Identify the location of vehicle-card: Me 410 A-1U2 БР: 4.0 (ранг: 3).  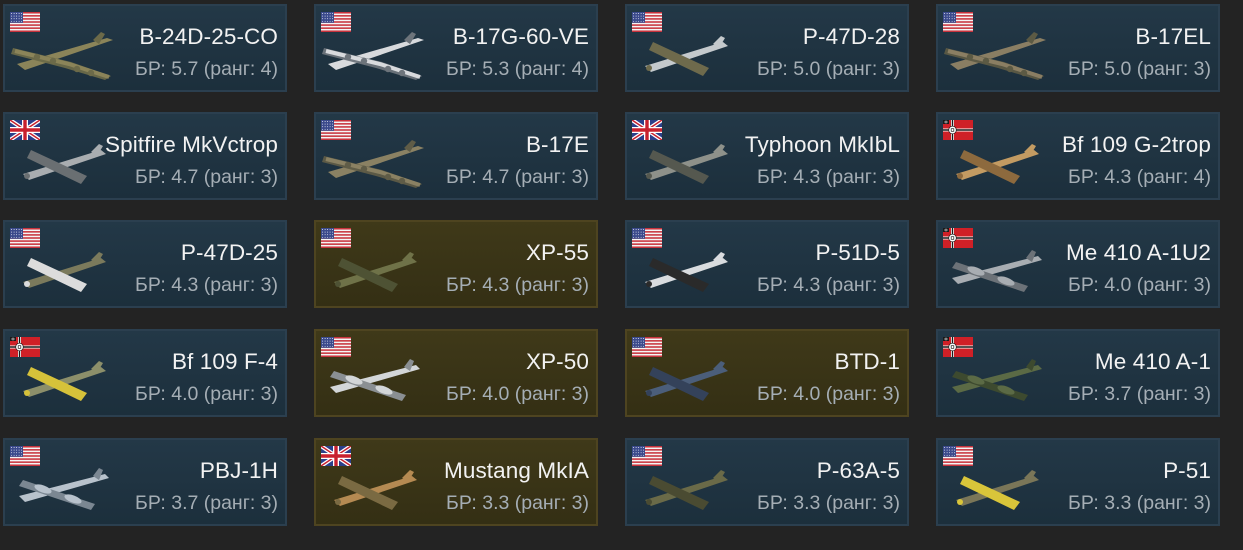
(1078, 264).